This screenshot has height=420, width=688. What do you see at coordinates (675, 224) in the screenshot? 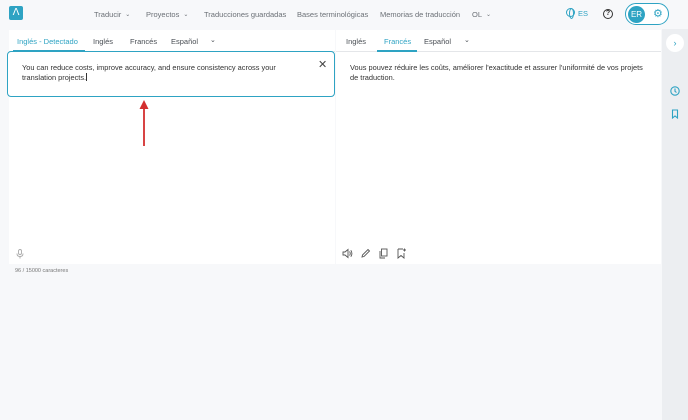
I see `right-sidebar: ›` at bounding box center [675, 224].